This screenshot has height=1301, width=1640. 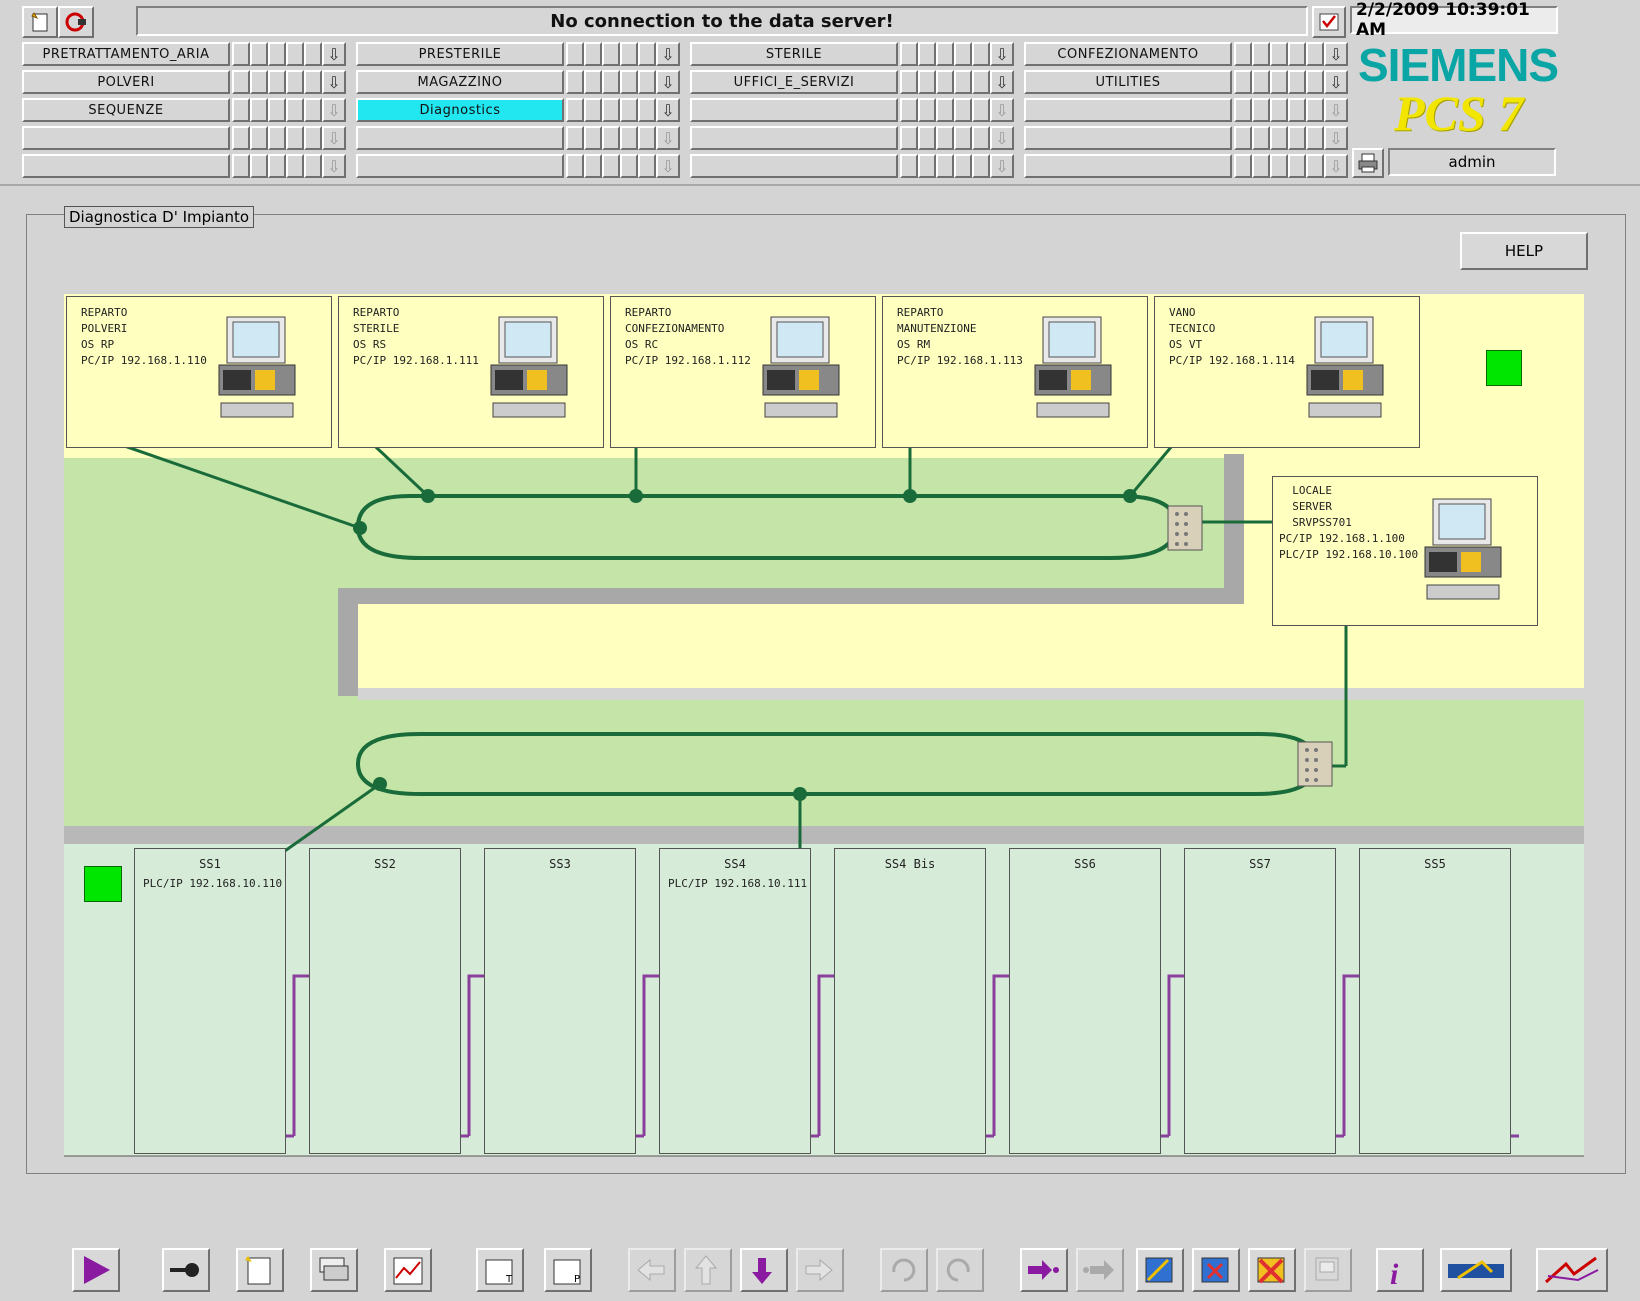 I want to click on plc-station-box: SS3, so click(x=560, y=1001).